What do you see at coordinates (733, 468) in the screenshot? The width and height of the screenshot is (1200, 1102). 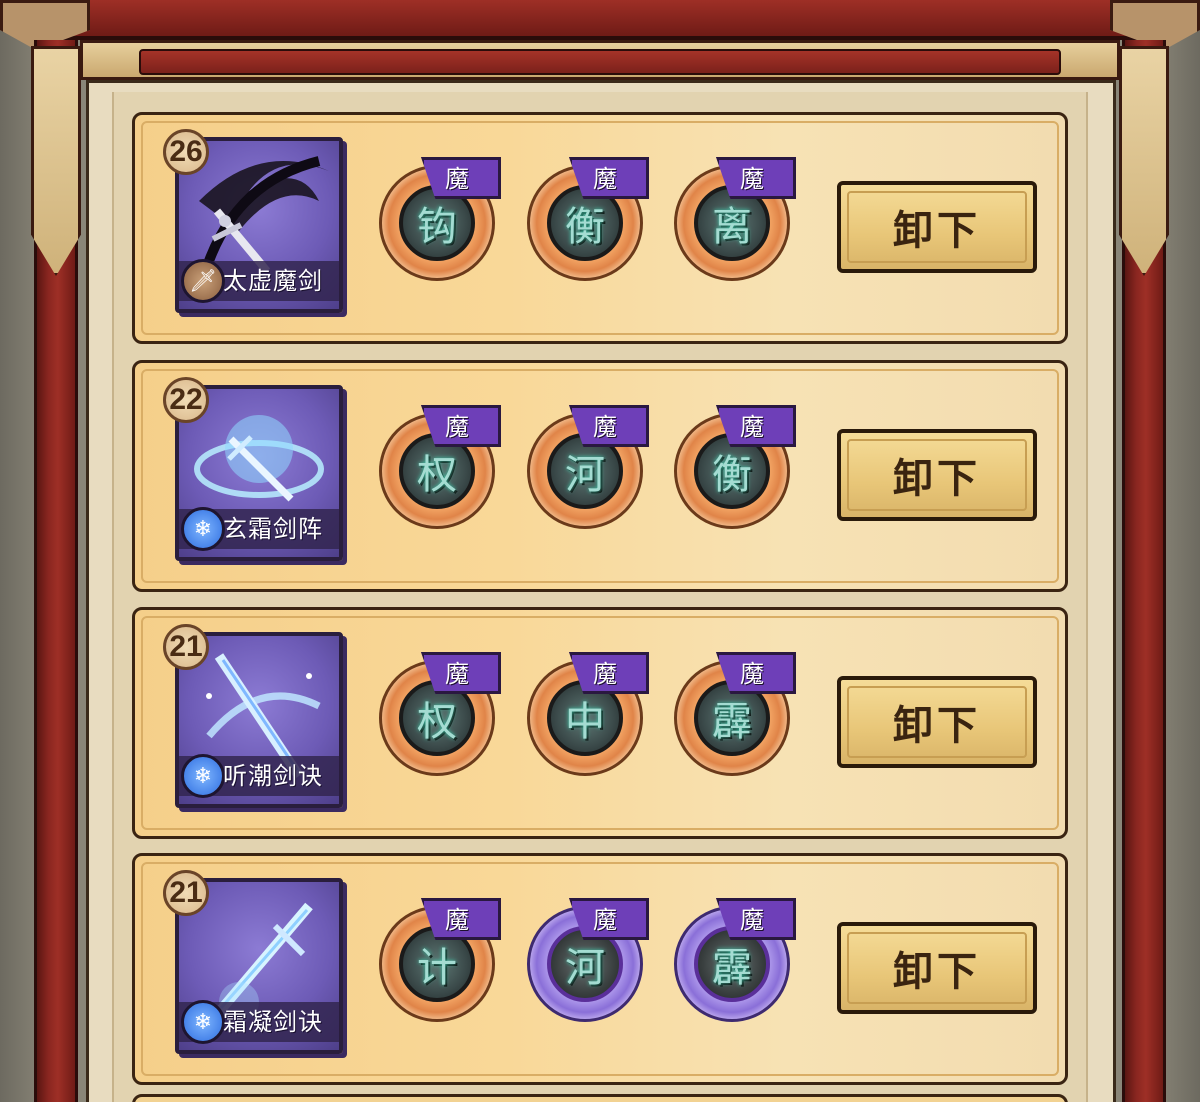 I see `gem-slot-3: 衡 魔` at bounding box center [733, 468].